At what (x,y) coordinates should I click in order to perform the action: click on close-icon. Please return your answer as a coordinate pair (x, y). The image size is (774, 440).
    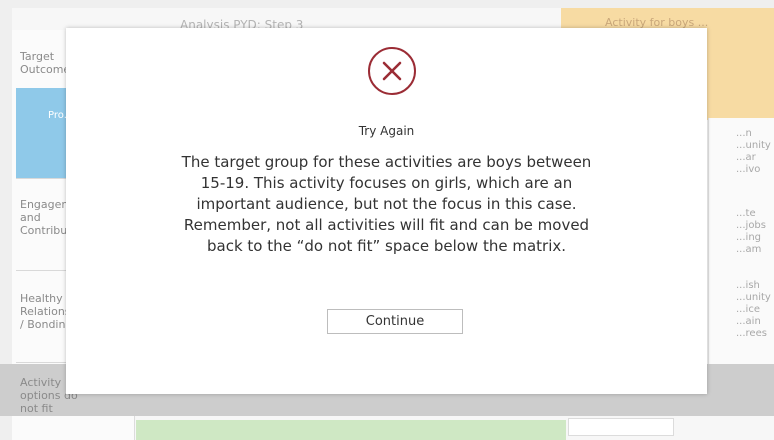
    Looking at the image, I should click on (392, 71).